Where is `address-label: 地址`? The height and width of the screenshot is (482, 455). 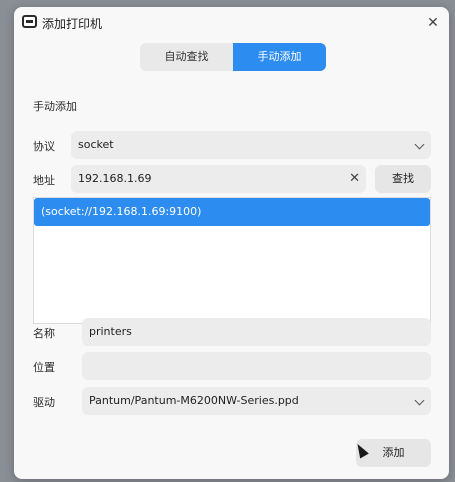
address-label: 地址 is located at coordinates (44, 180).